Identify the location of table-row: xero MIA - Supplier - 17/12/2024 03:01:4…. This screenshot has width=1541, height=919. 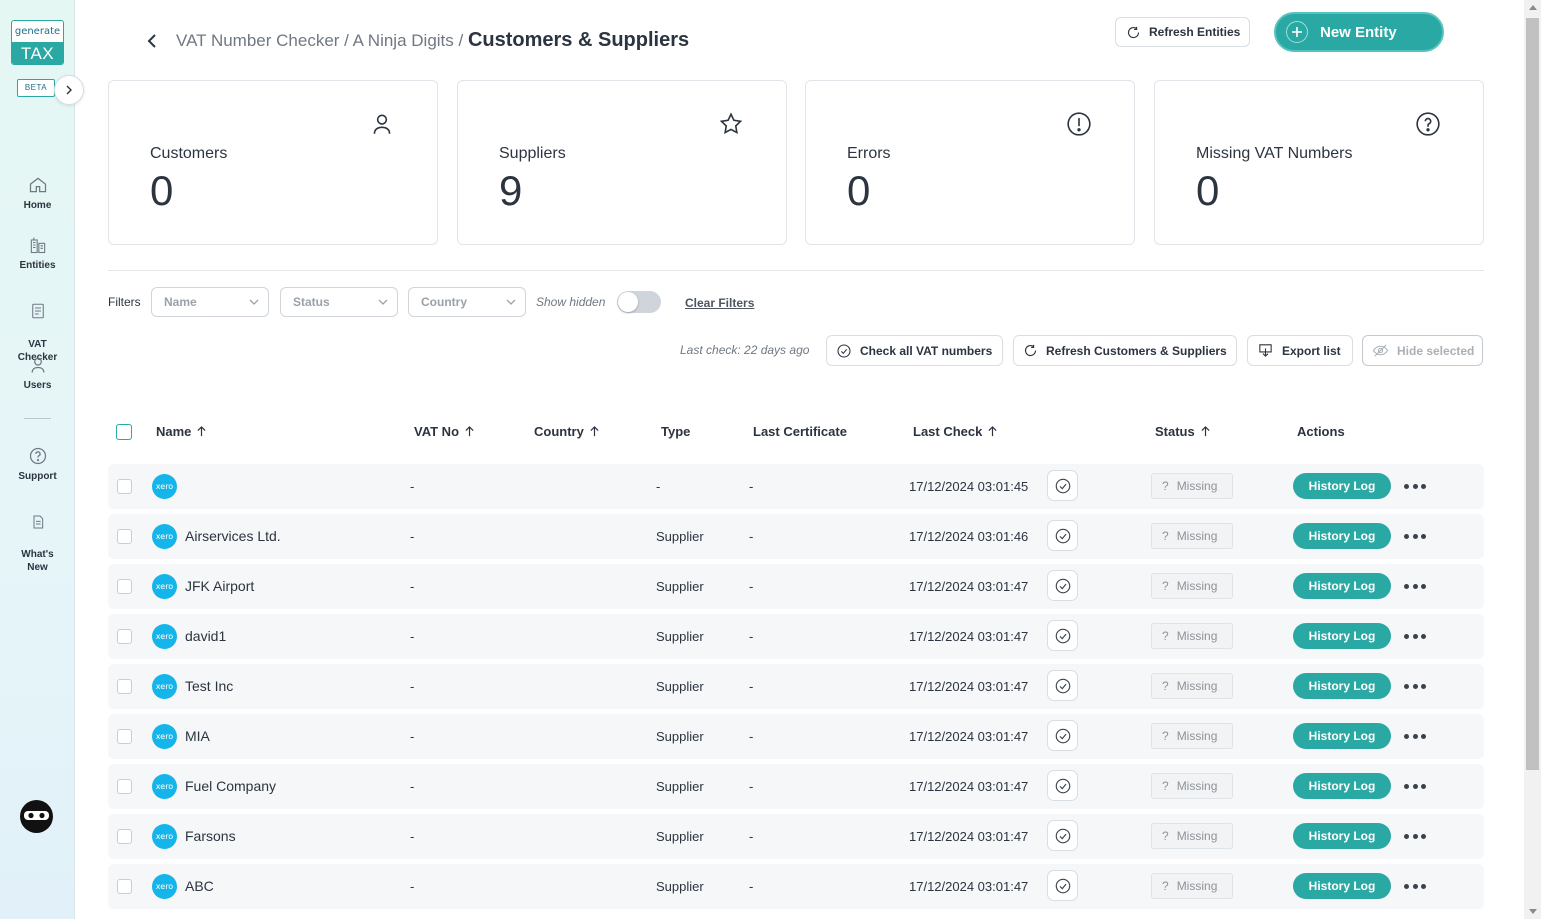
(796, 736).